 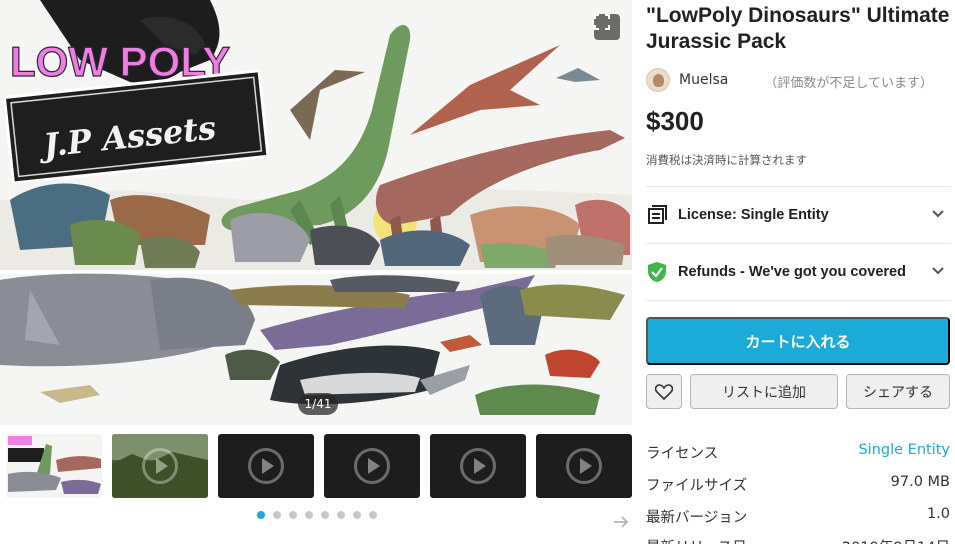 What do you see at coordinates (798, 489) in the screenshot?
I see `spec-row-file-size: ファイルサイズ 97.0 MB` at bounding box center [798, 489].